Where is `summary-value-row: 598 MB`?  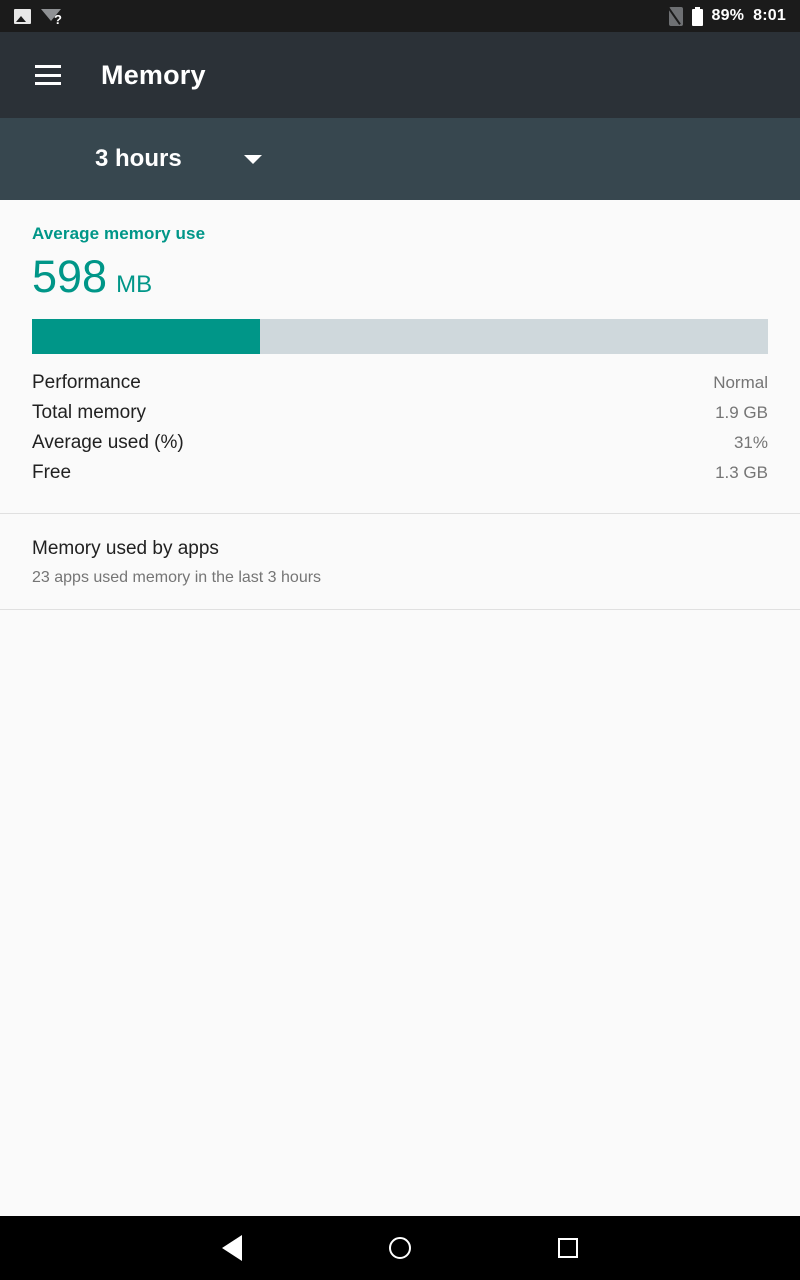 summary-value-row: 598 MB is located at coordinates (400, 276).